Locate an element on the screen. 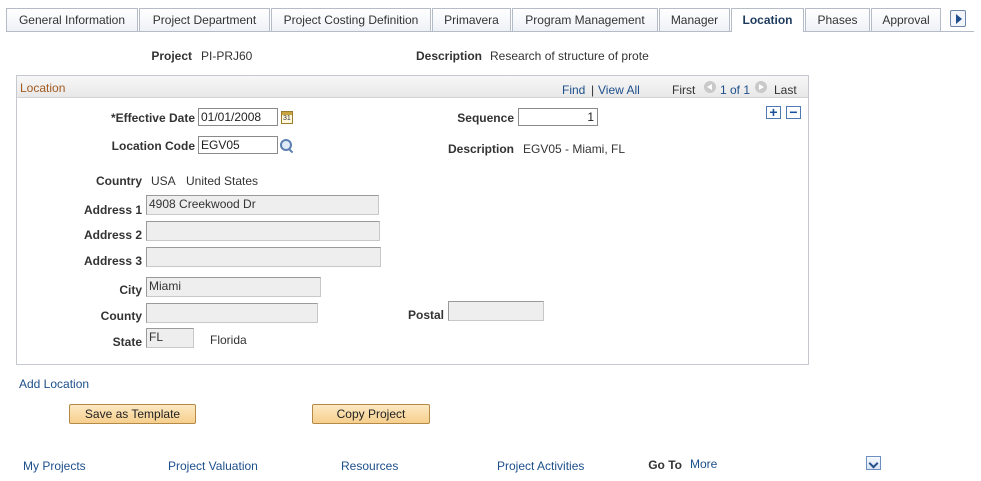 The image size is (981, 481). next-arrow-icon is located at coordinates (761, 87).